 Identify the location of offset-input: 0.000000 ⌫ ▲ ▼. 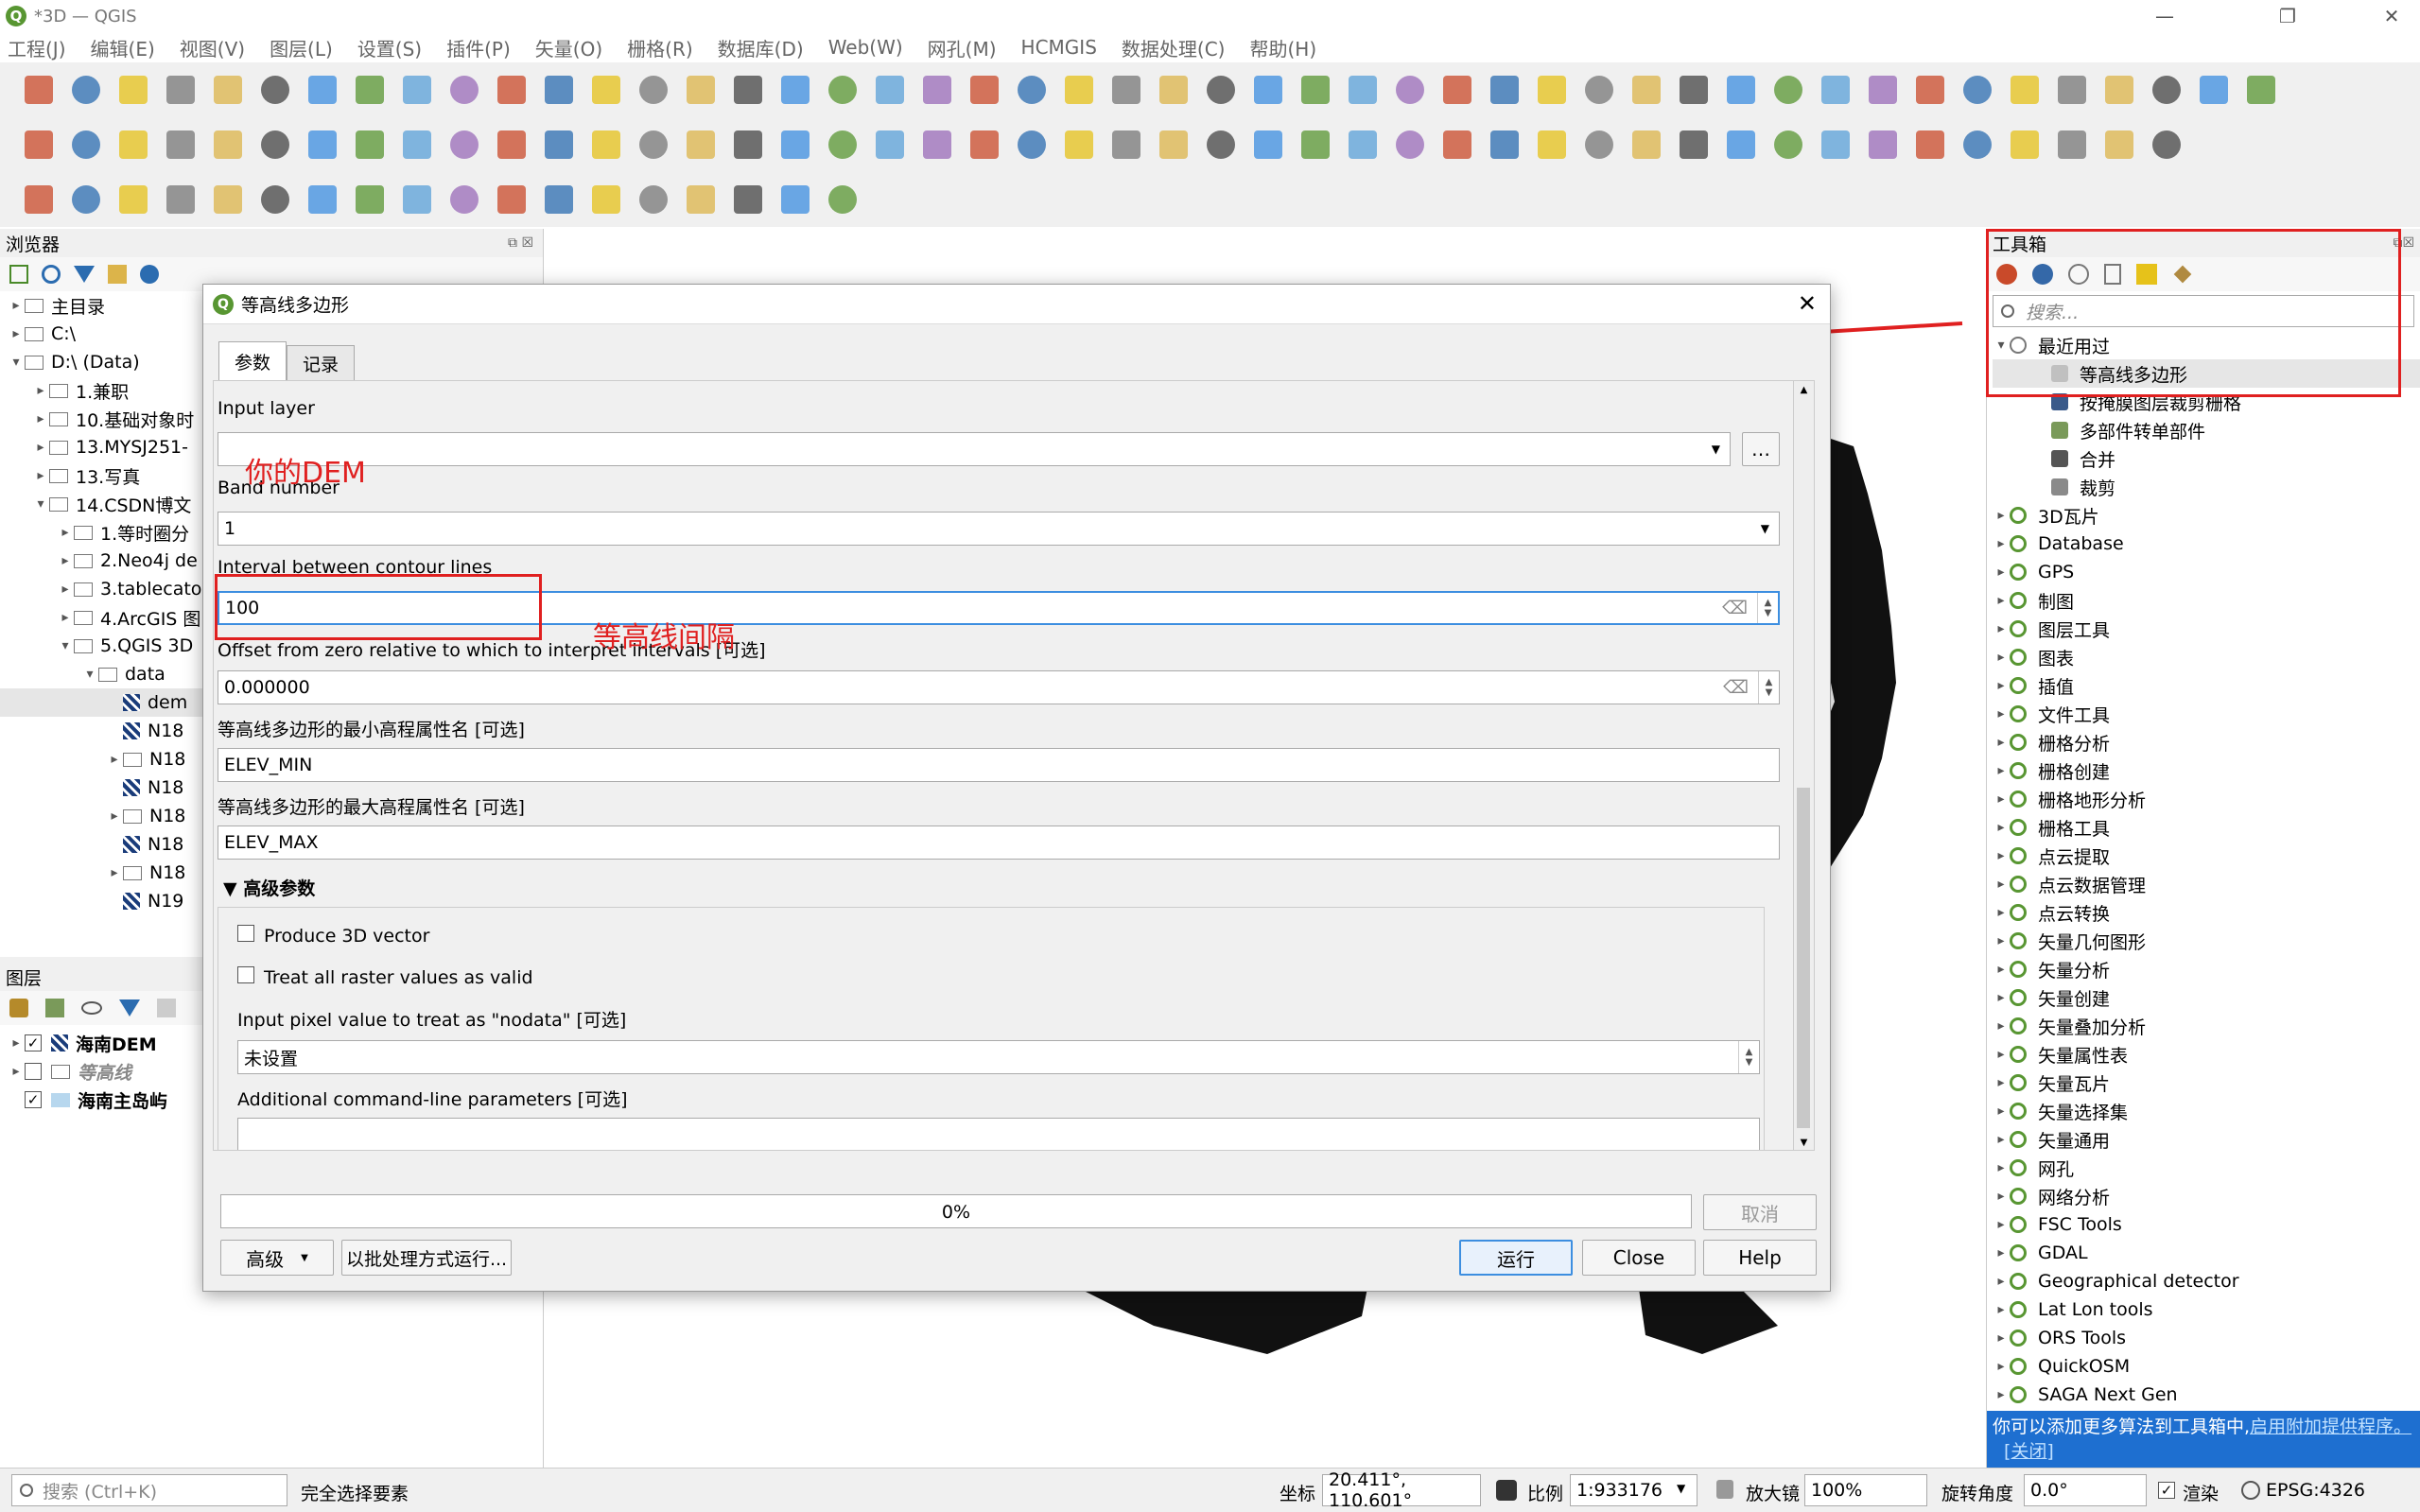
(999, 687).